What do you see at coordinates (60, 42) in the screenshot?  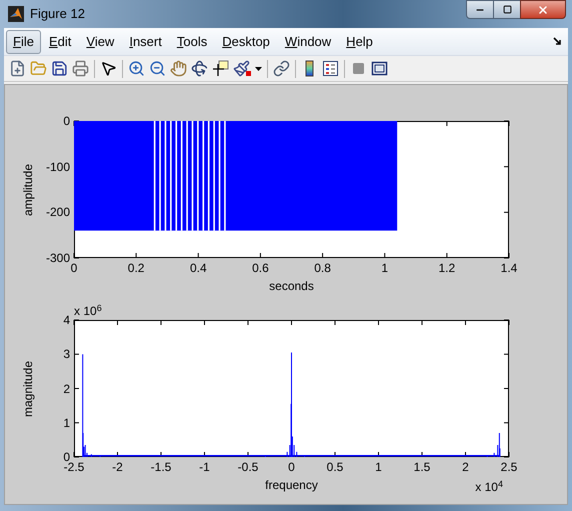 I see `menu-item: Edit` at bounding box center [60, 42].